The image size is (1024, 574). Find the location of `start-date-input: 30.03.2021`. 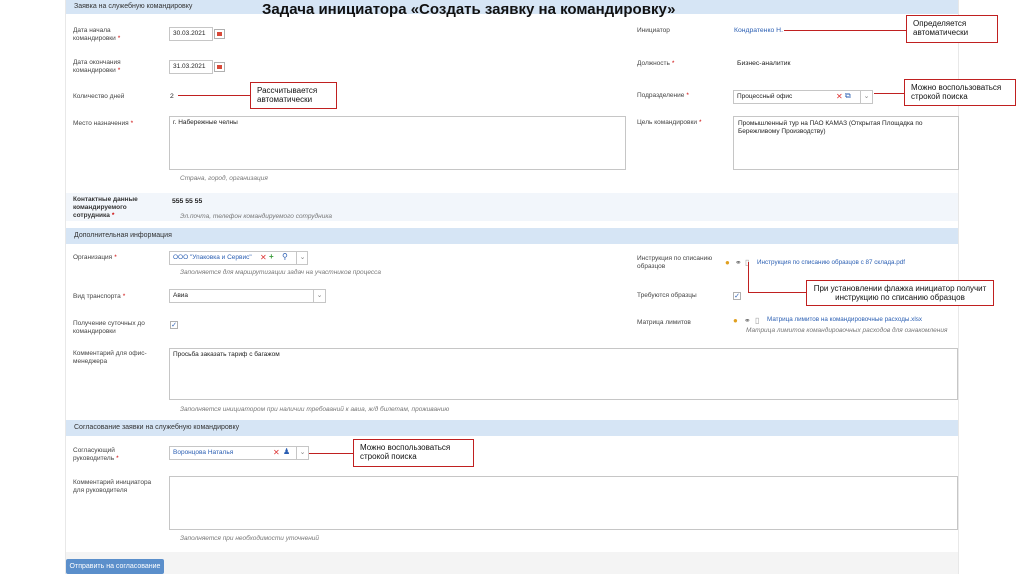

start-date-input: 30.03.2021 is located at coordinates (191, 34).